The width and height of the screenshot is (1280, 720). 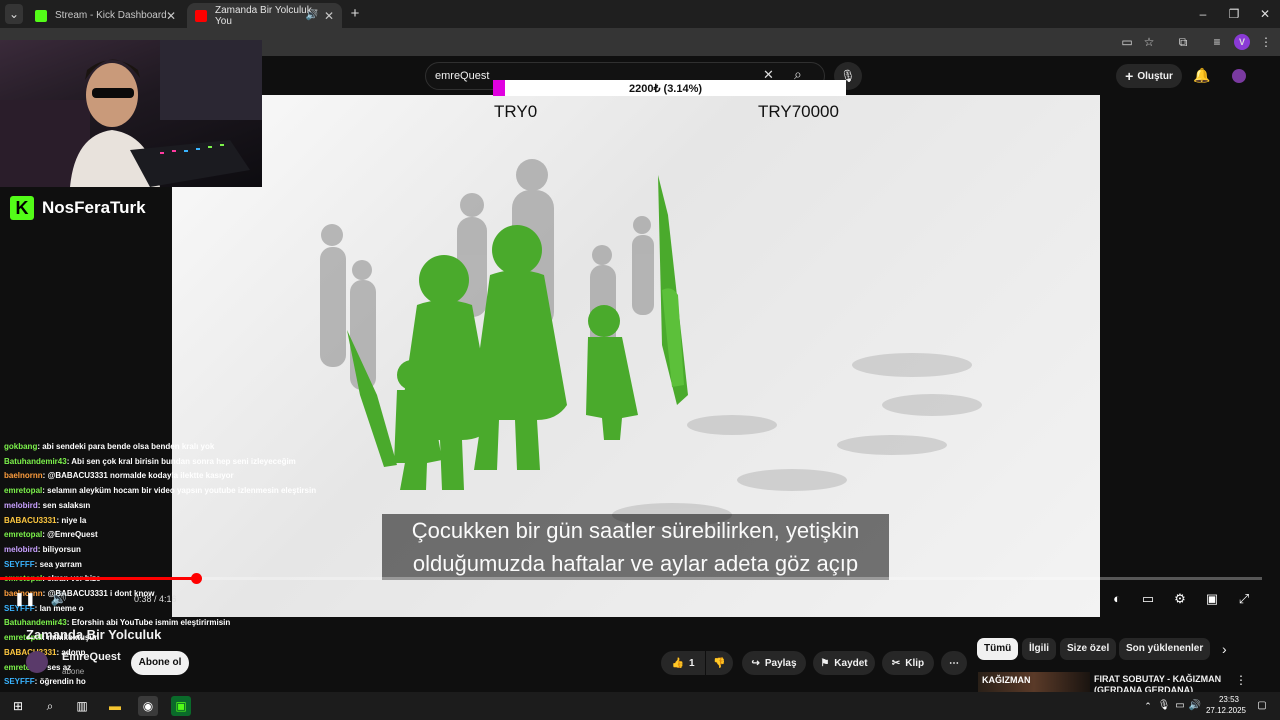 I want to click on media-control-icon: ≡, so click(x=1217, y=42).